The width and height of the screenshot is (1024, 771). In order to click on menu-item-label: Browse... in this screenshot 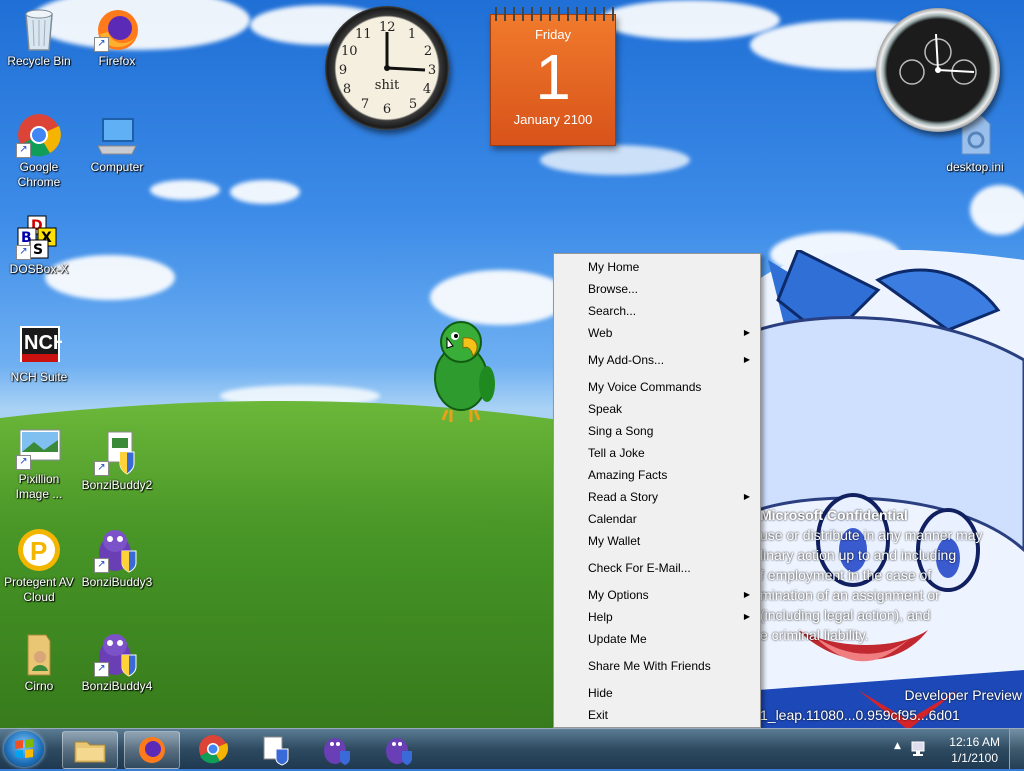, I will do `click(613, 289)`.